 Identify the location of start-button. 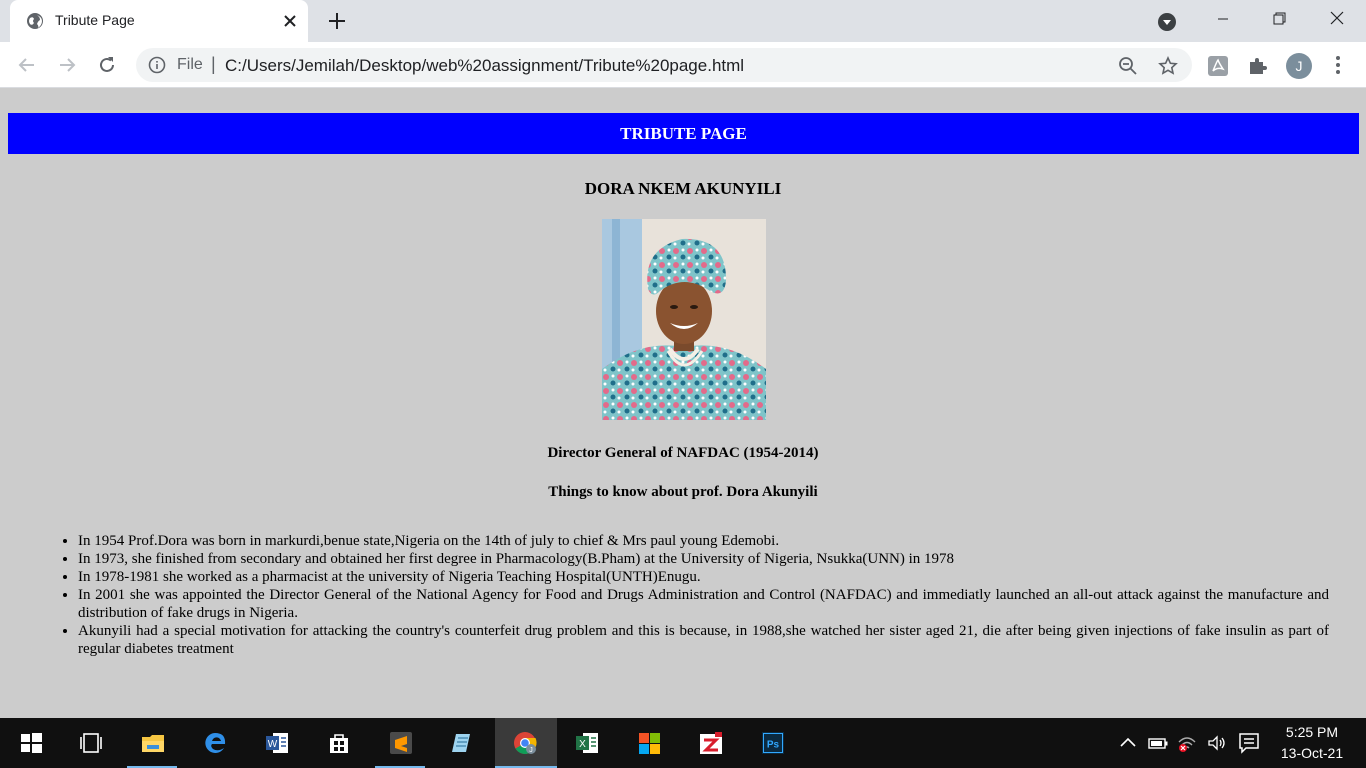
(30, 743).